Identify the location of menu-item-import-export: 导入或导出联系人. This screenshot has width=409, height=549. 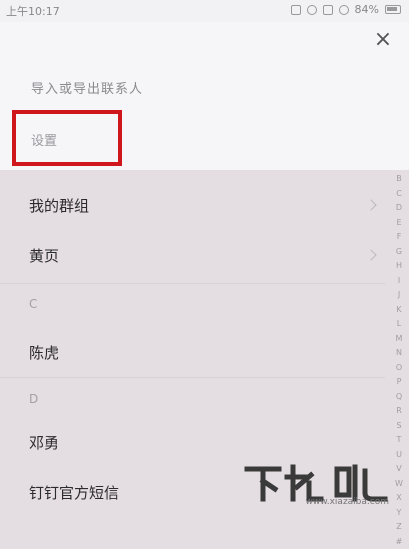
(87, 87).